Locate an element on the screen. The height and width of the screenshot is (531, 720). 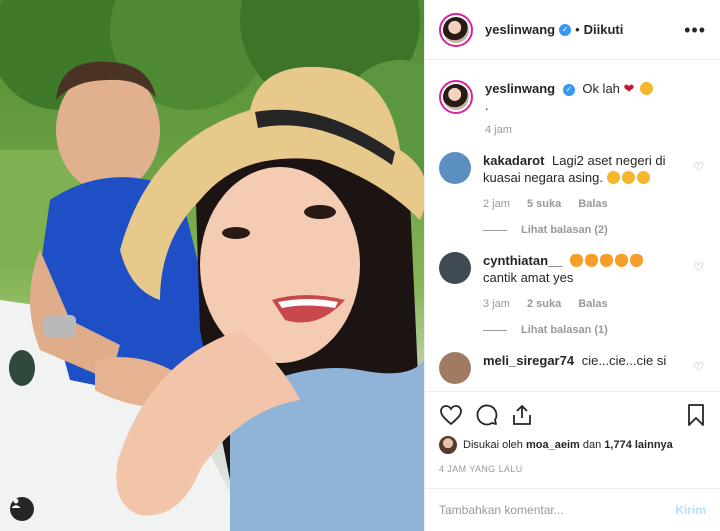
caption-text: Ok lah is located at coordinates (601, 88).